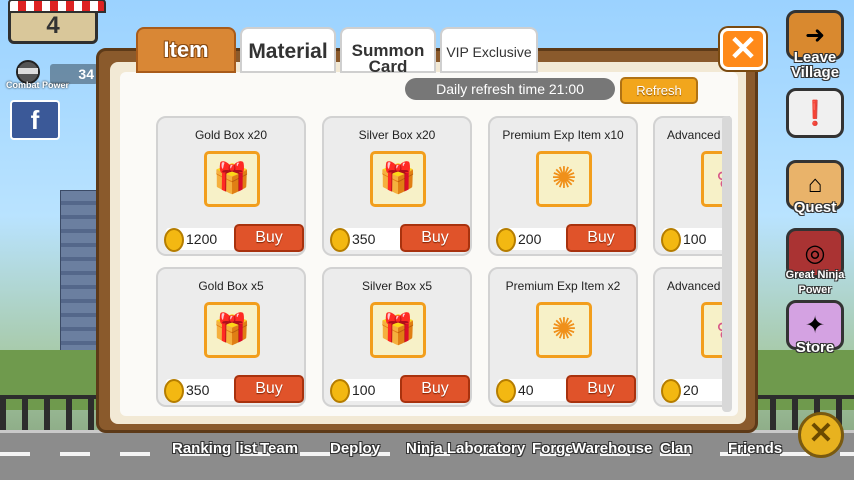 The height and width of the screenshot is (480, 854). Describe the element at coordinates (755, 448) in the screenshot. I see `nav-friends: Friends` at that location.